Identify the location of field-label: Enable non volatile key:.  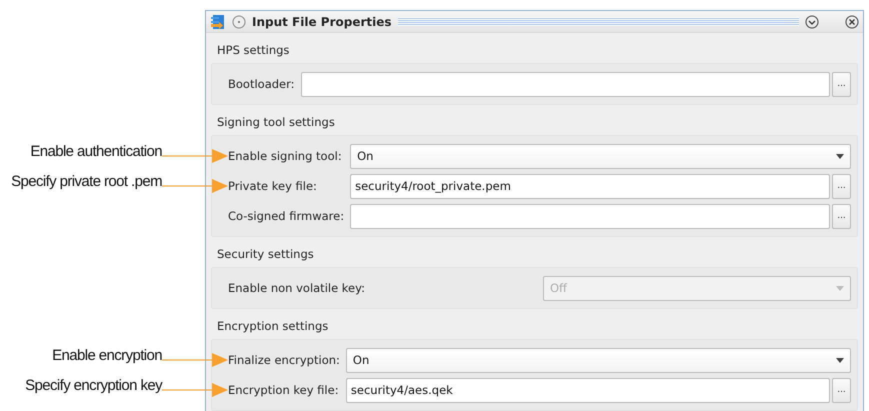
(296, 288).